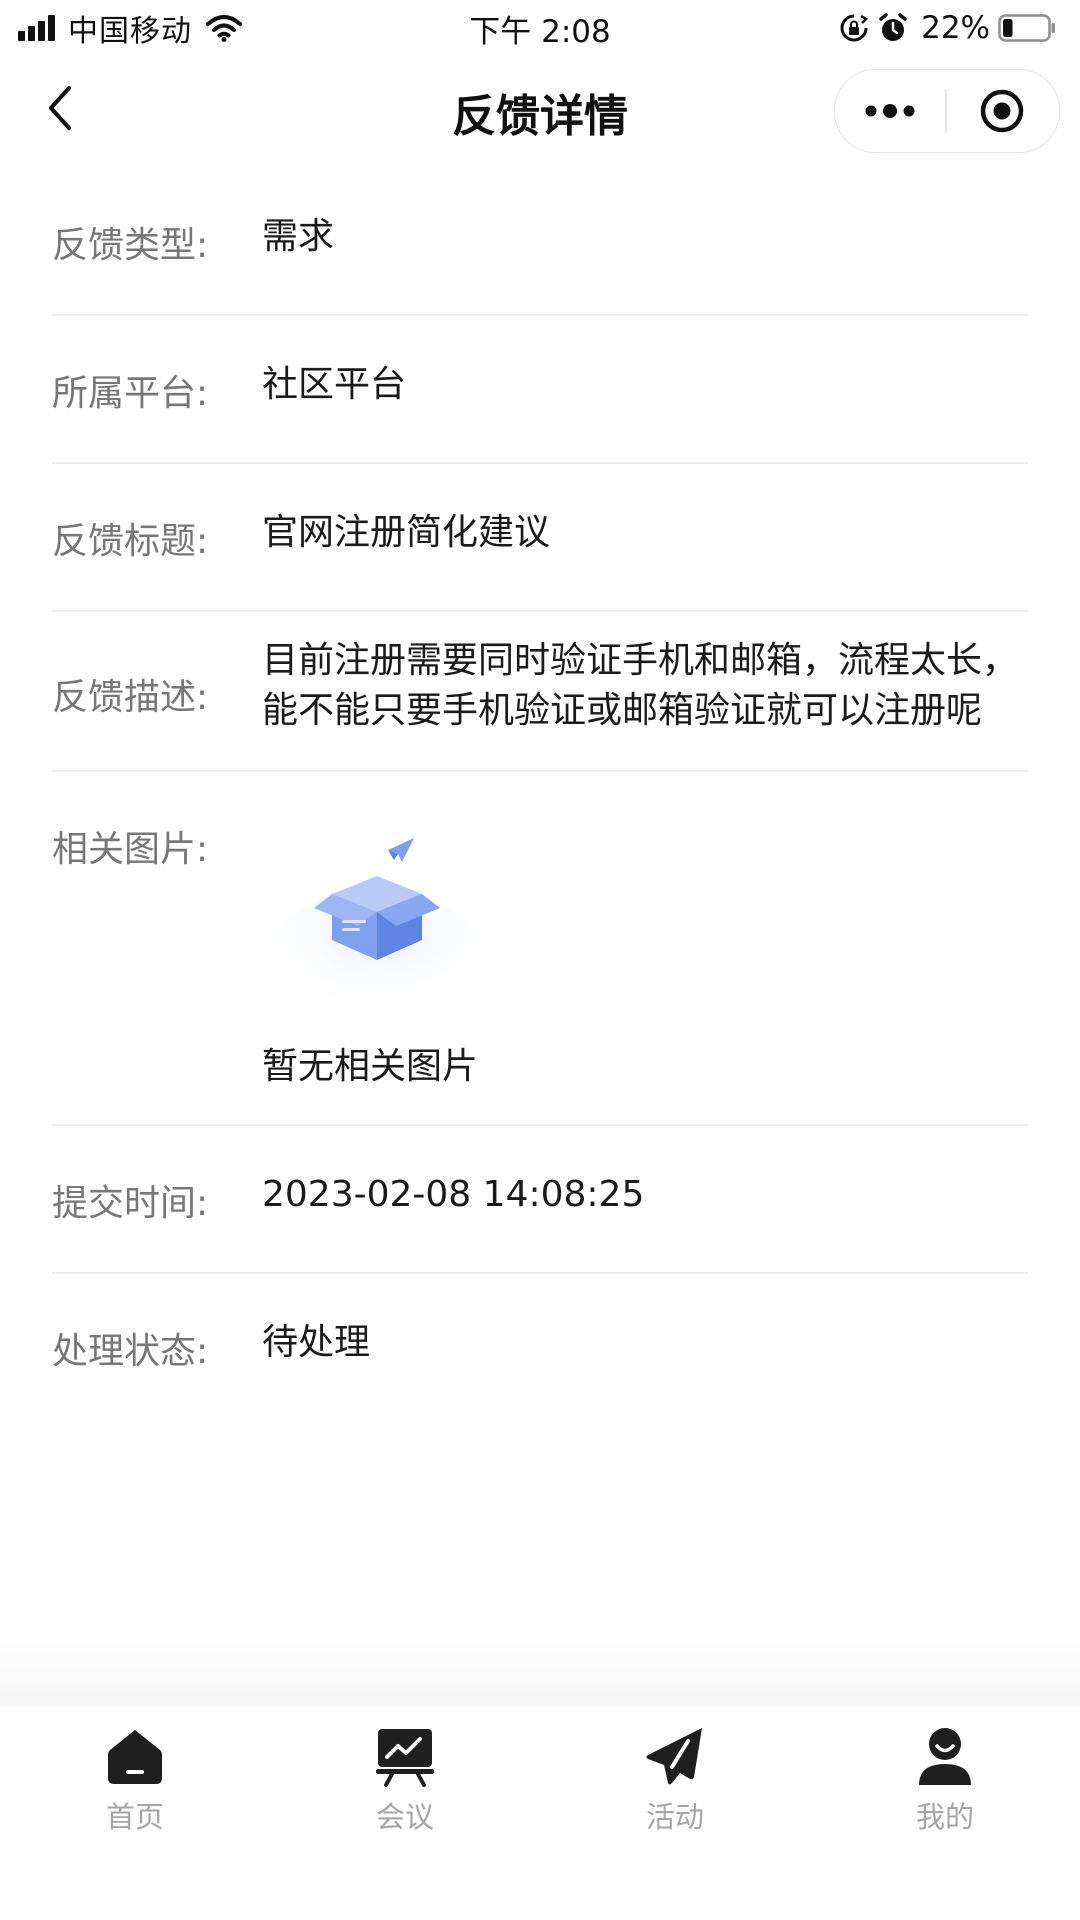 Image resolution: width=1080 pixels, height=1920 pixels. What do you see at coordinates (453, 1194) in the screenshot?
I see `submit-time-value: 2023-02-08 14:08:25` at bounding box center [453, 1194].